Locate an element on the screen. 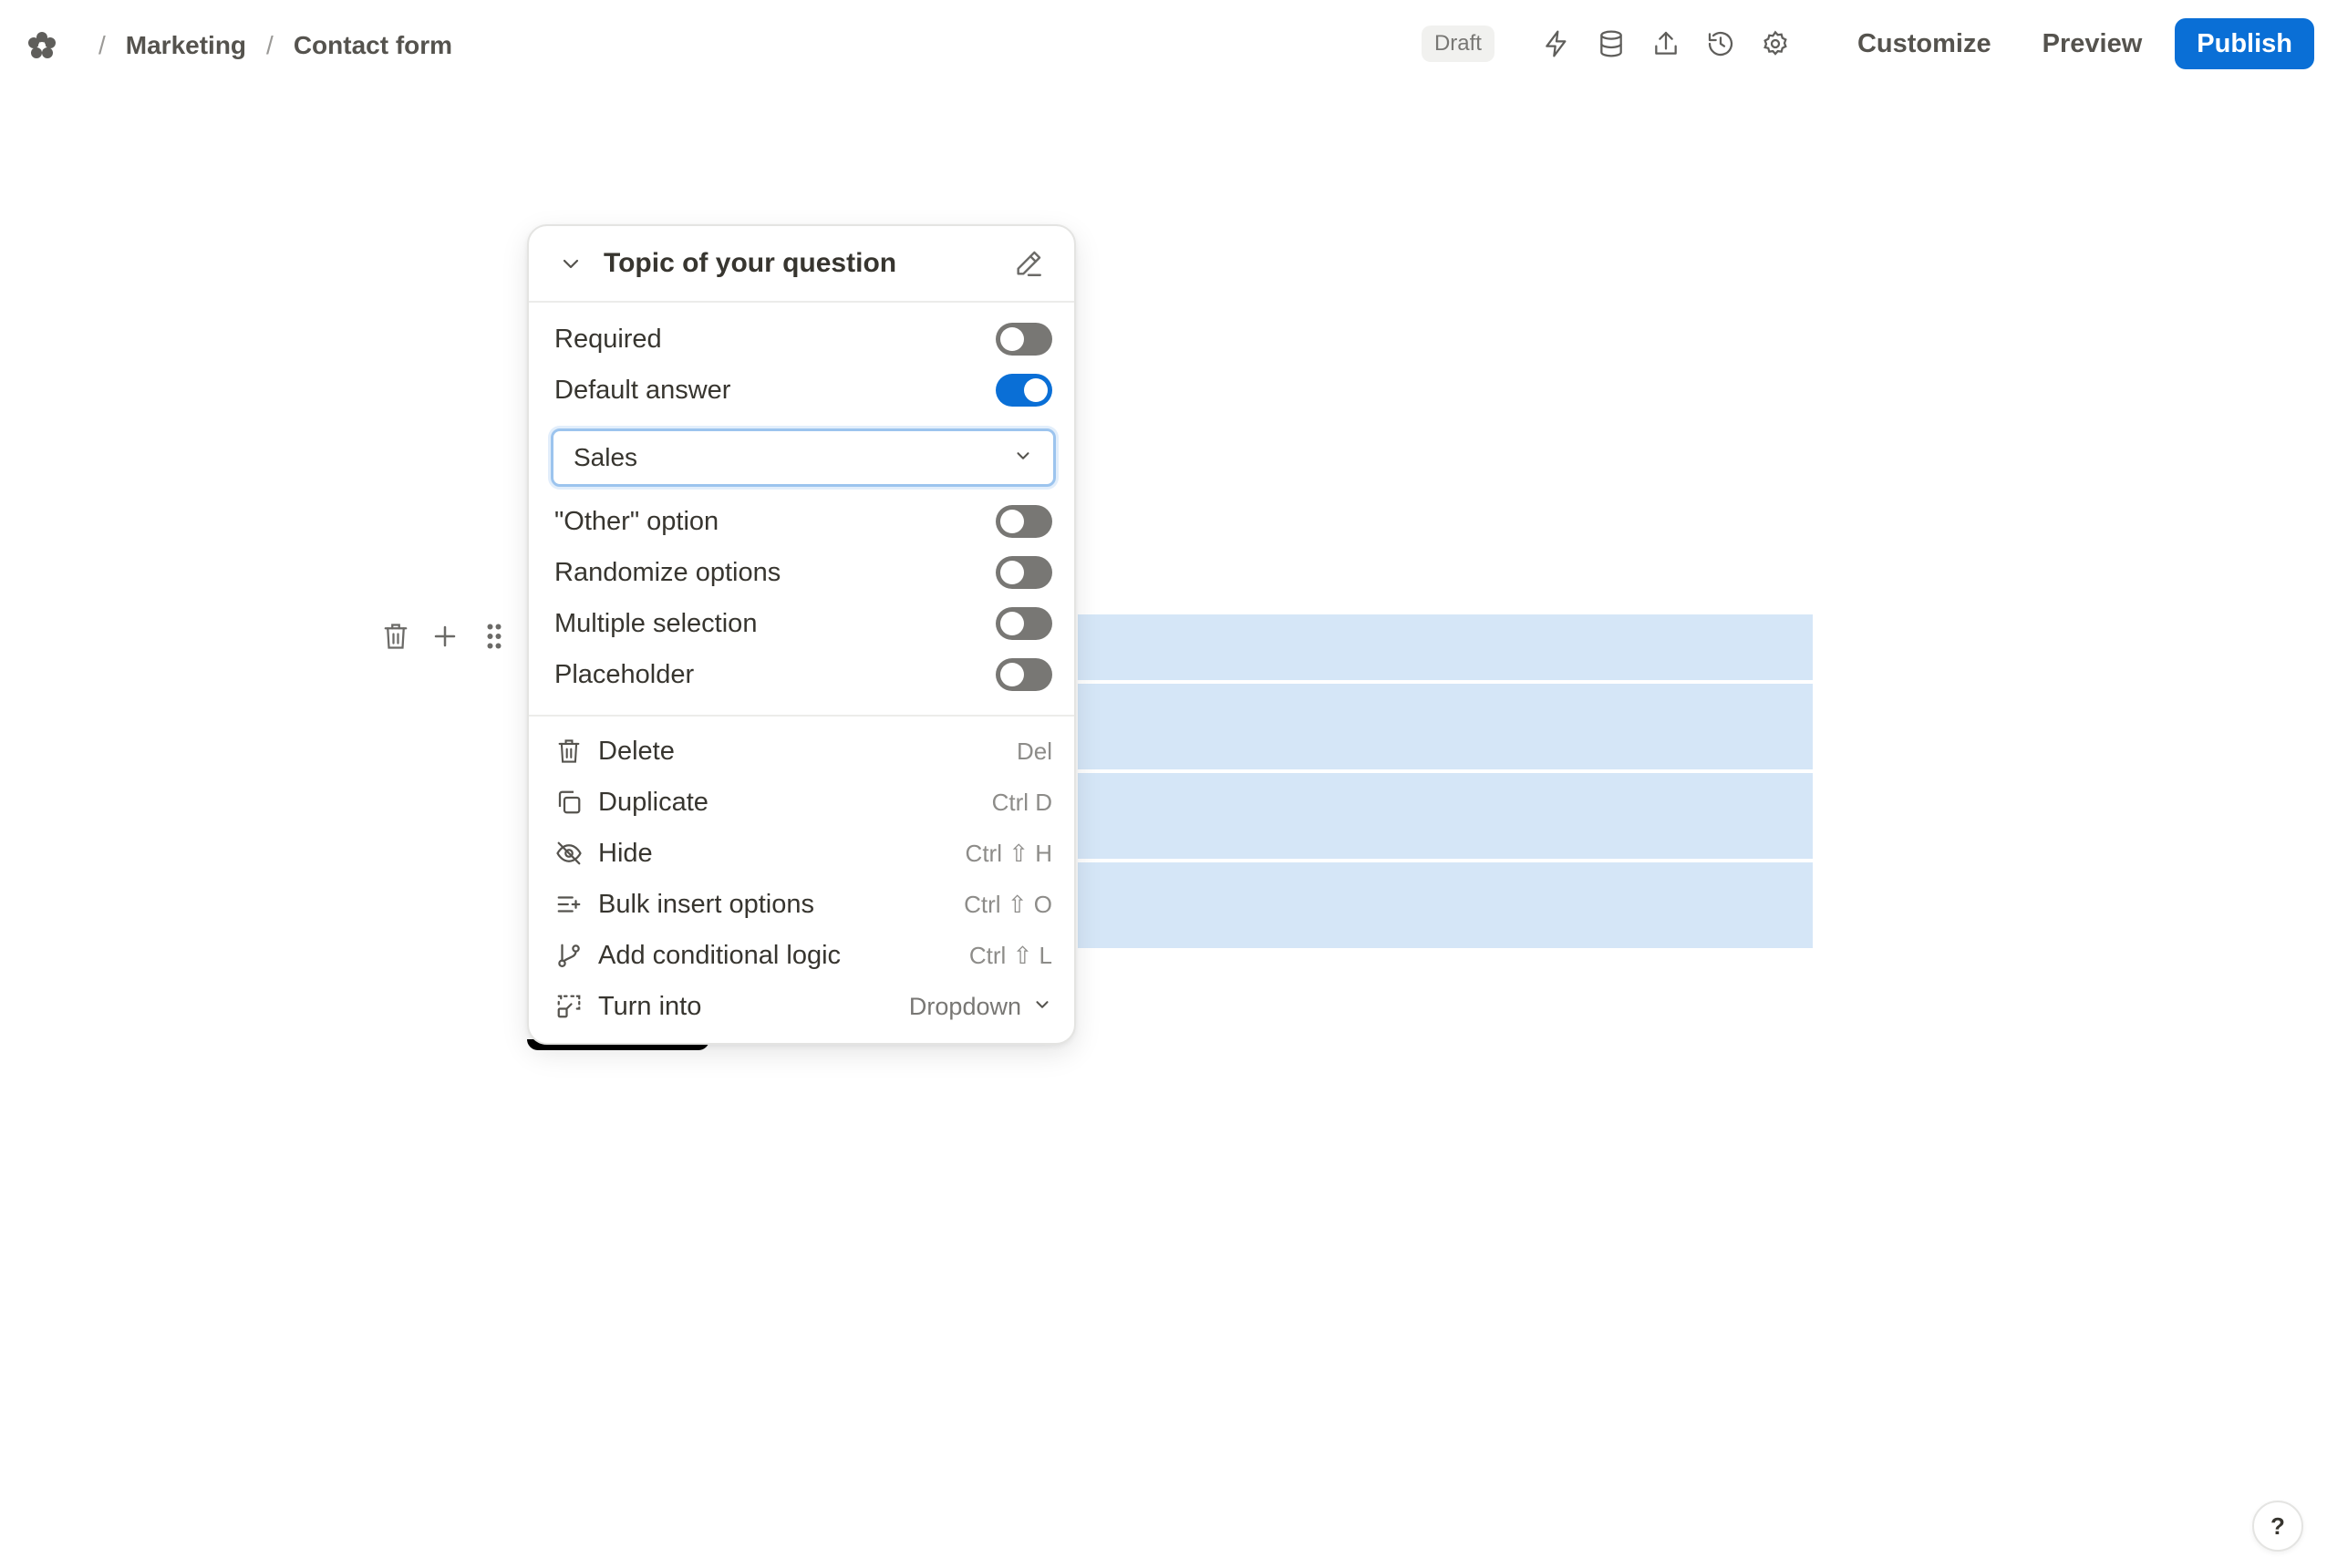  duplicate-icon is located at coordinates (569, 802).